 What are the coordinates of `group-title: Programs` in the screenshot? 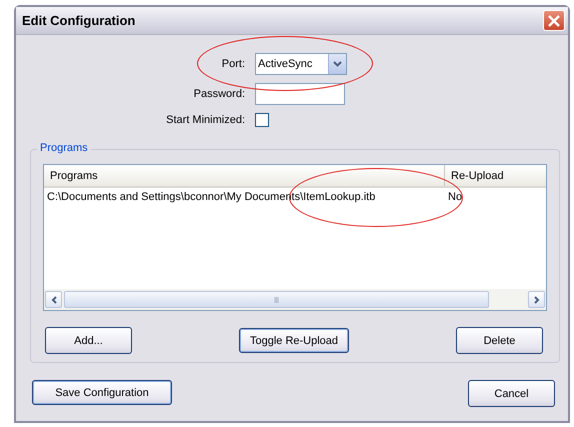 It's located at (64, 148).